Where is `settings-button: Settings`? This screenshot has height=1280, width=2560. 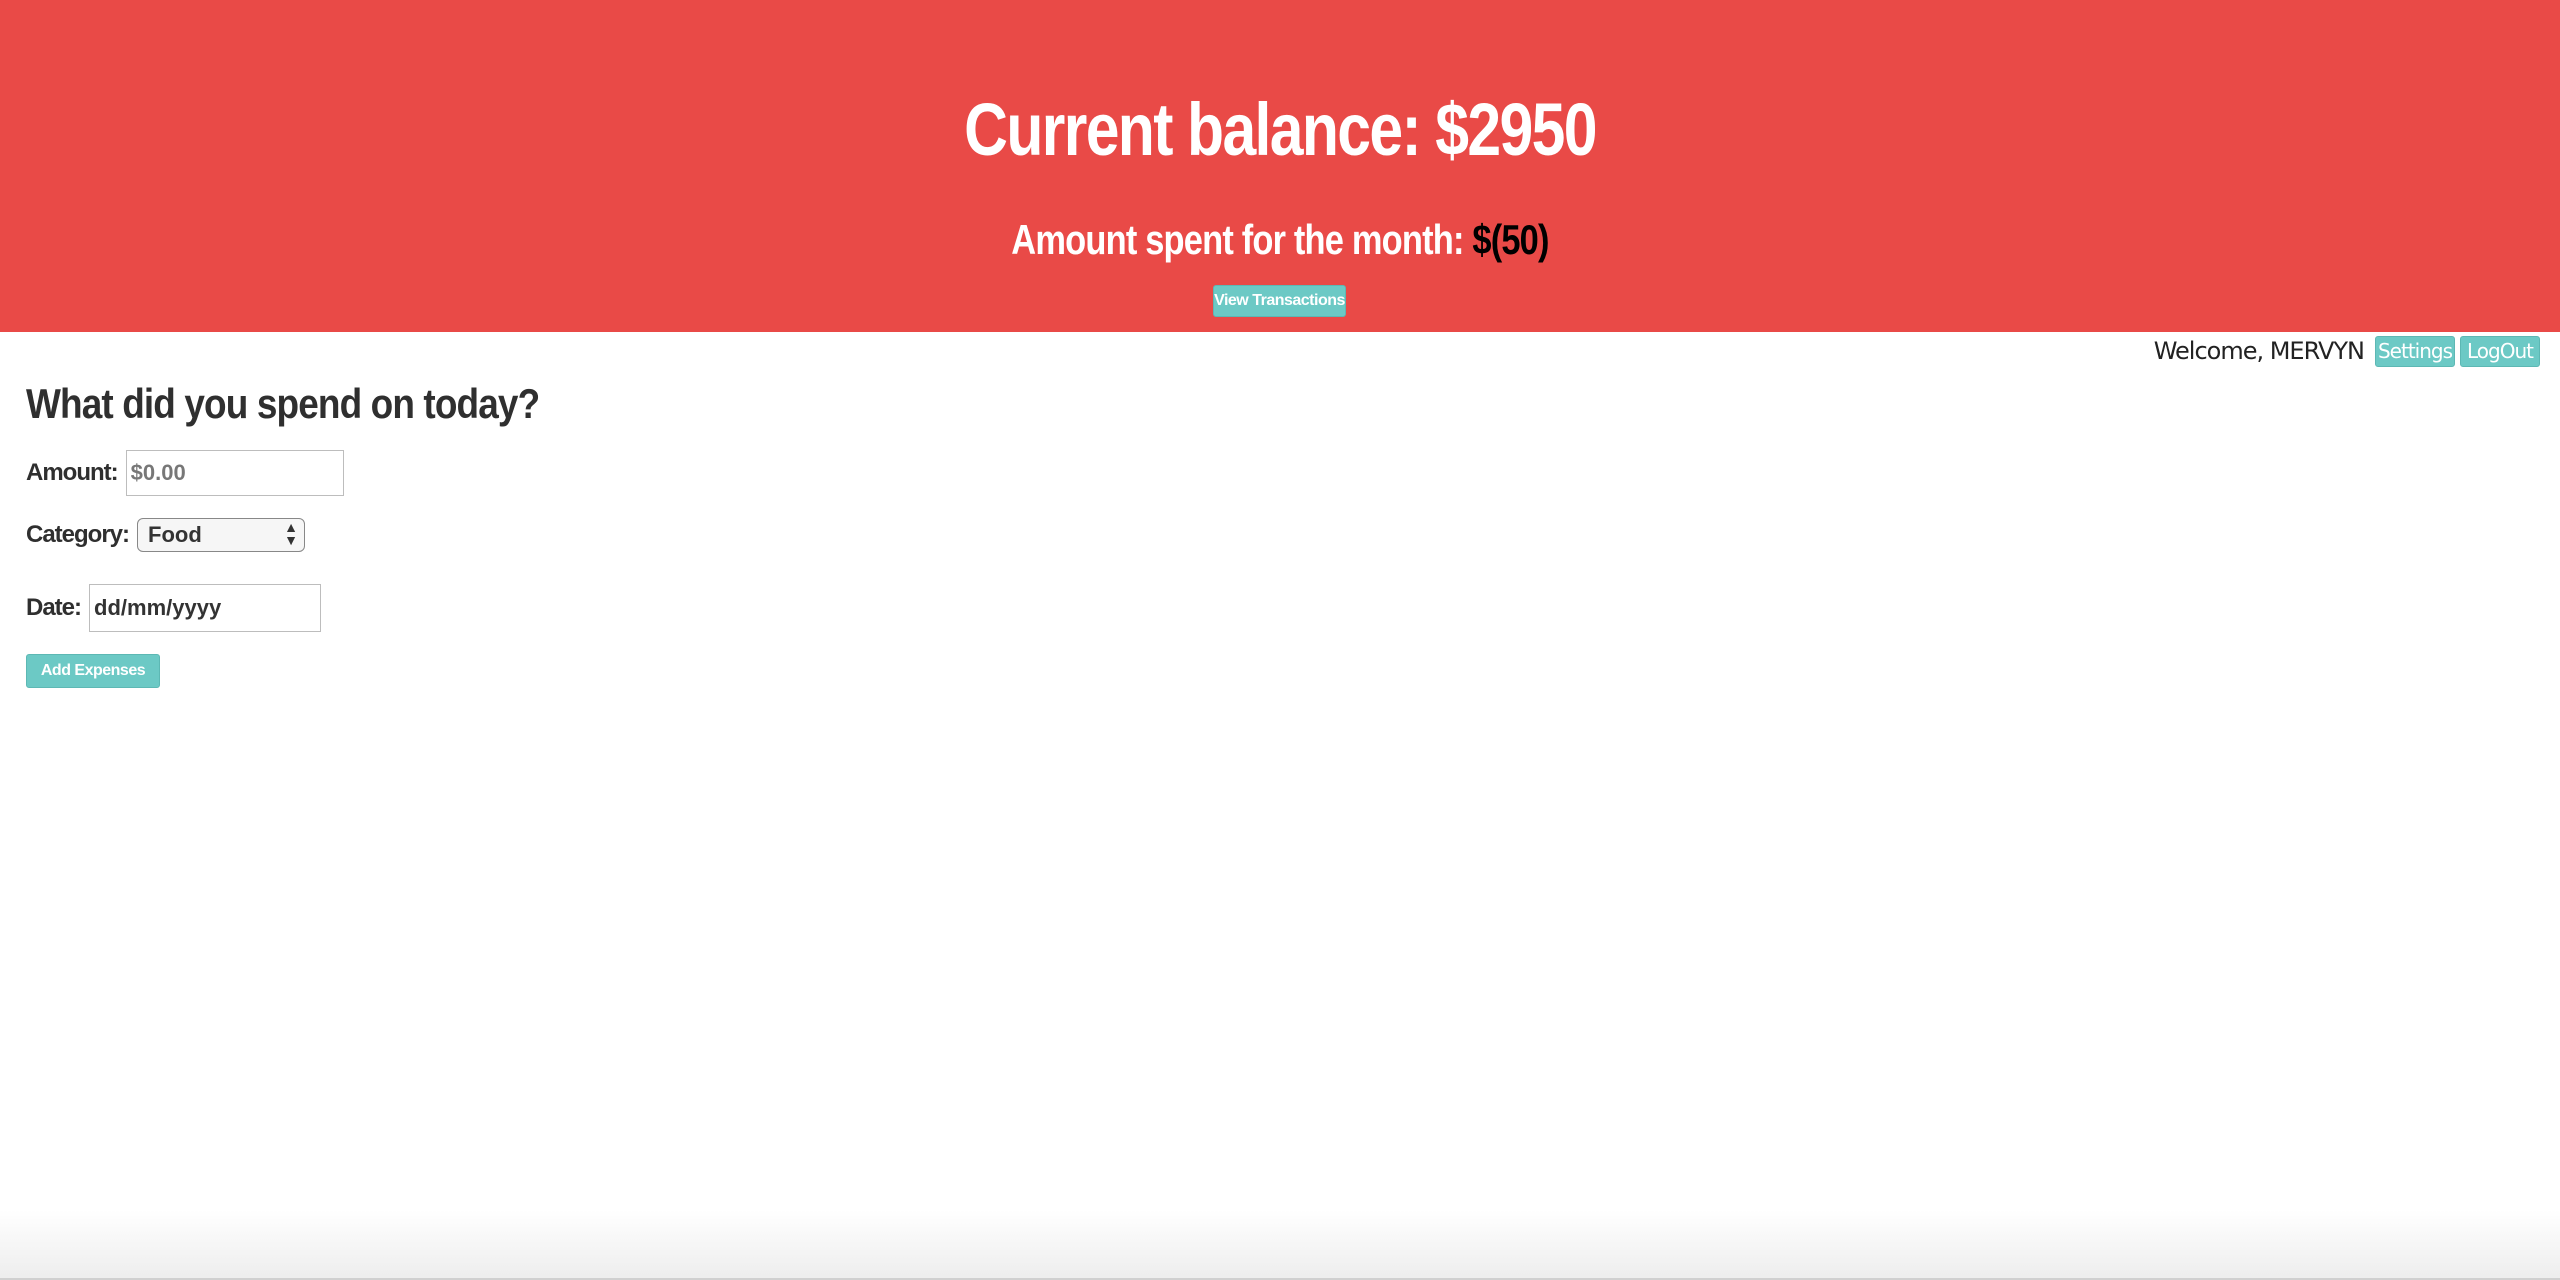
settings-button: Settings is located at coordinates (2415, 351).